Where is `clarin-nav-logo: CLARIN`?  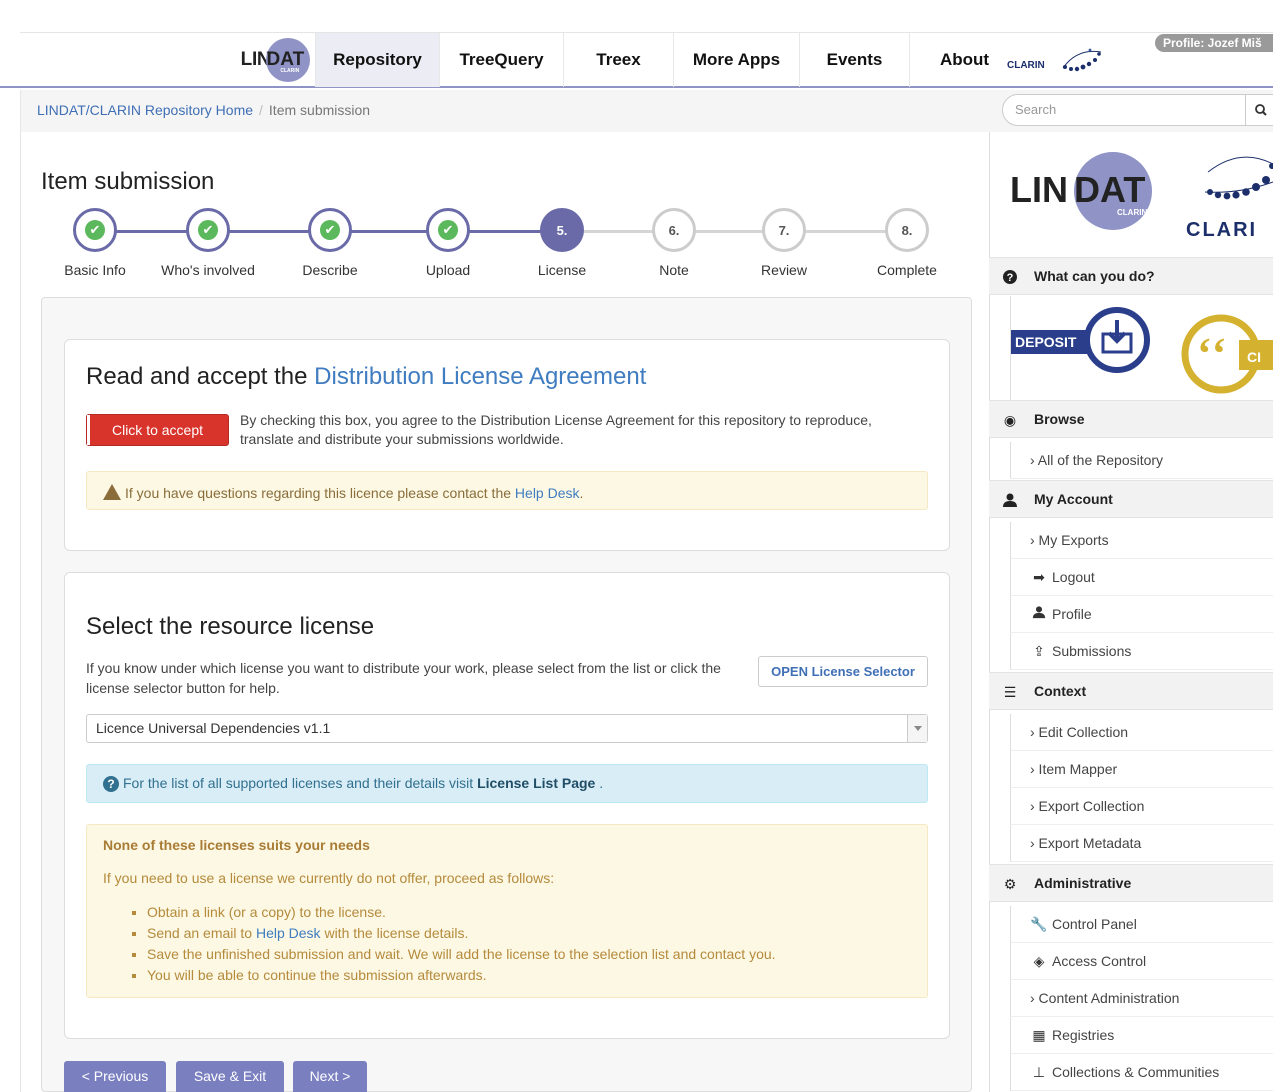 clarin-nav-logo: CLARIN is located at coordinates (1060, 60).